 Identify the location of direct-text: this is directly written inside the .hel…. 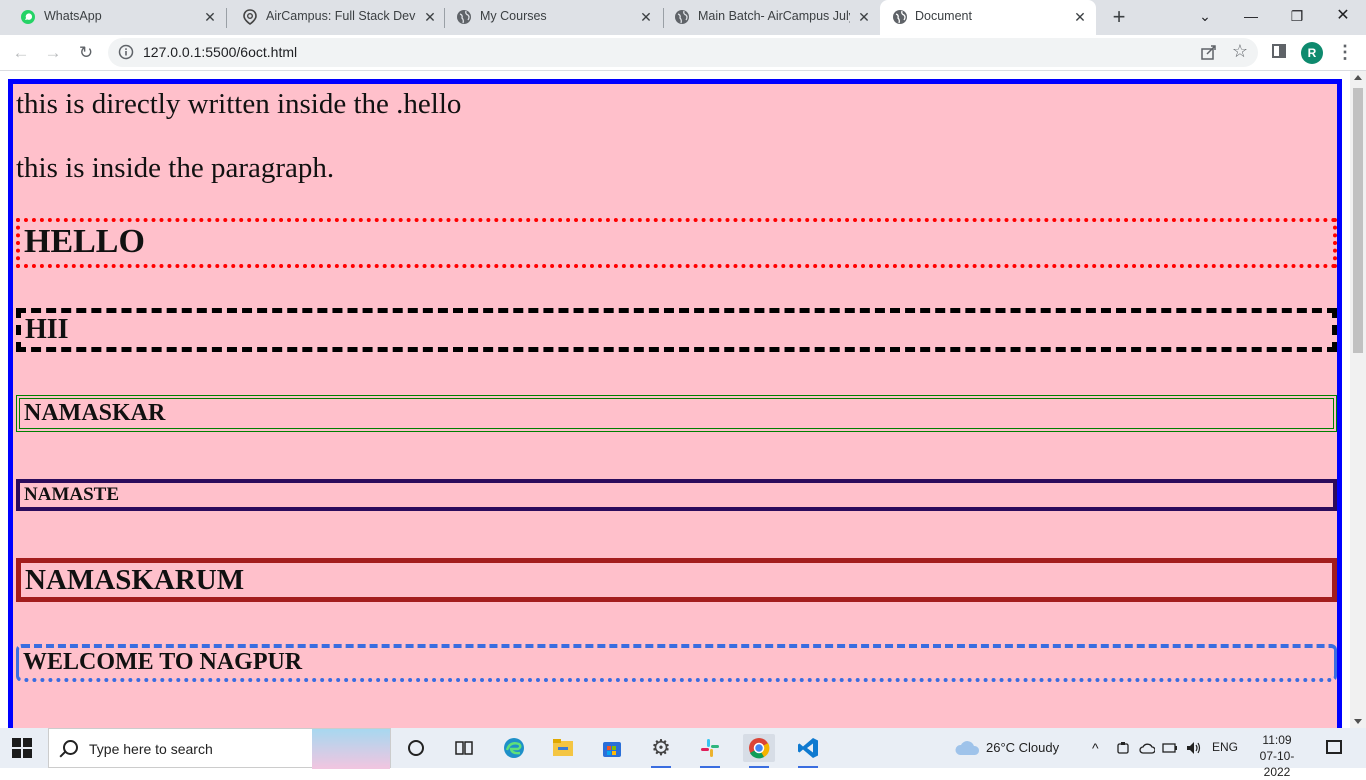
(239, 104).